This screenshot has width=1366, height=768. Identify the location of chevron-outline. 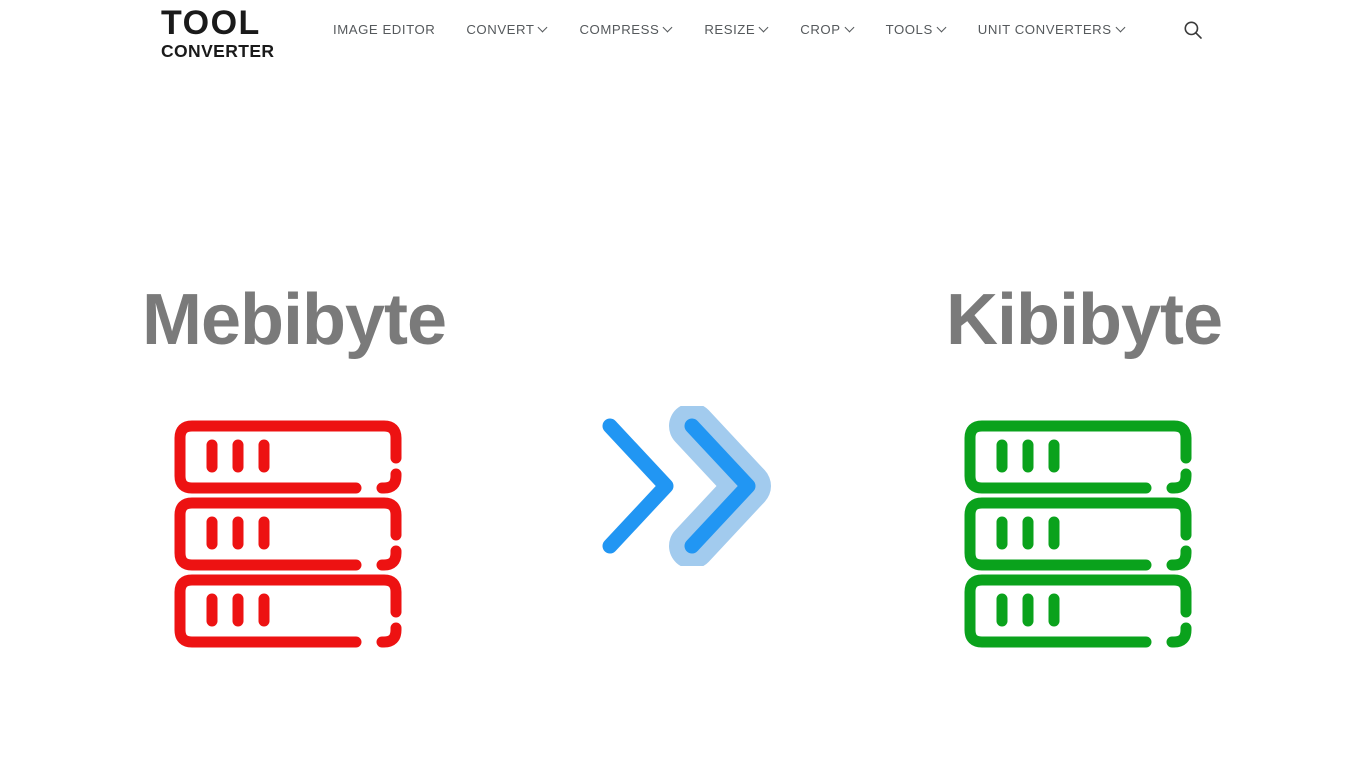
(638, 486).